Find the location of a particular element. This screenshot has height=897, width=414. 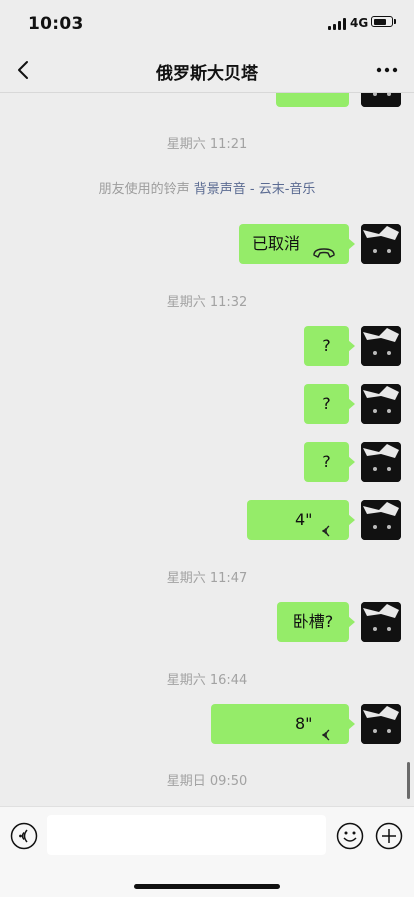

nav-bar: 俄罗斯大贝塔 is located at coordinates (207, 70).